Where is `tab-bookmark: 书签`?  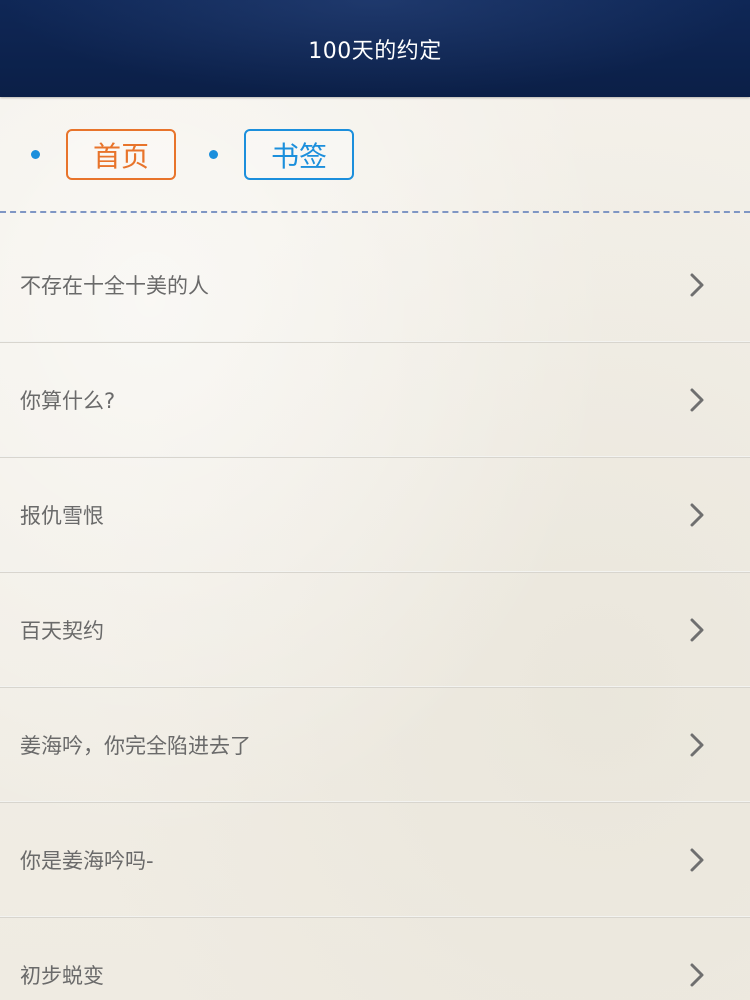 tab-bookmark: 书签 is located at coordinates (281, 154).